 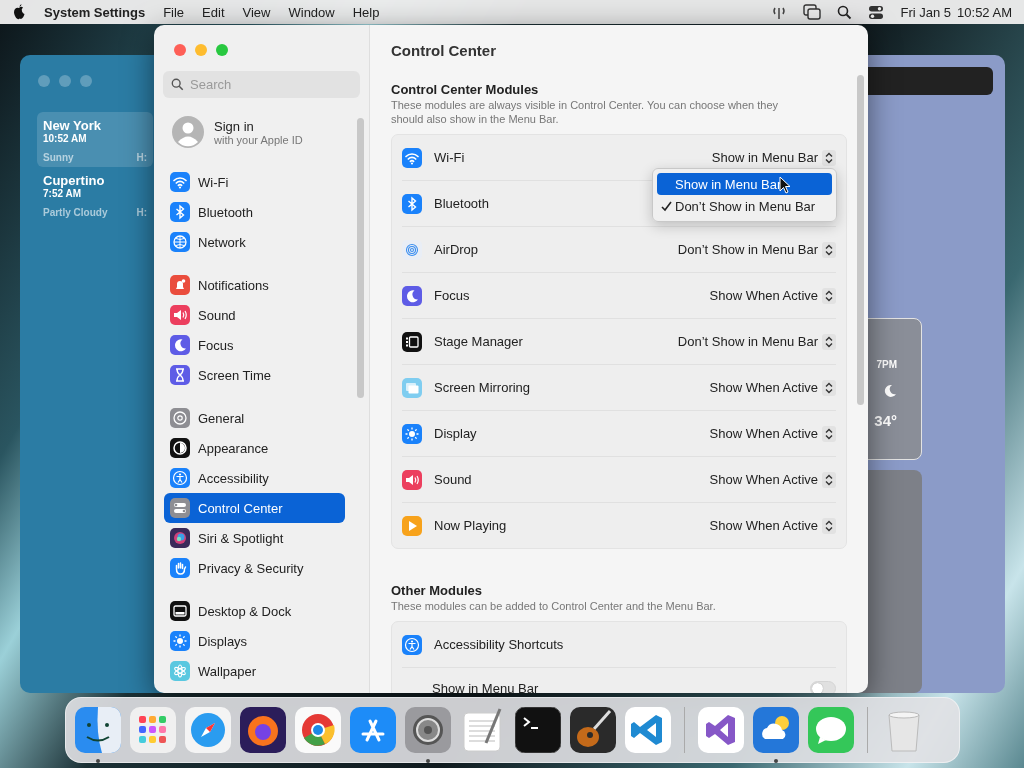 I want to click on sidebar-item: Desktop & Dock, so click(x=254, y=611).